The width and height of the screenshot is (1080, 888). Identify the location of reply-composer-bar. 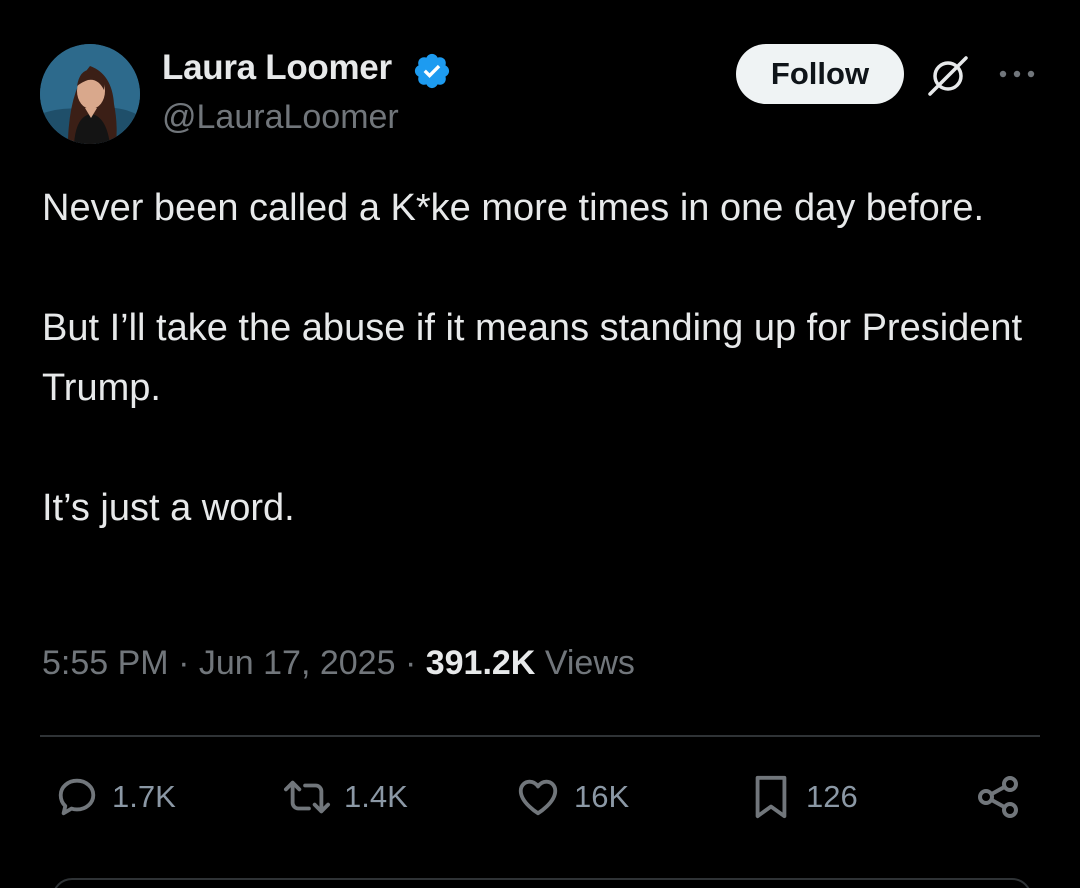
(542, 883).